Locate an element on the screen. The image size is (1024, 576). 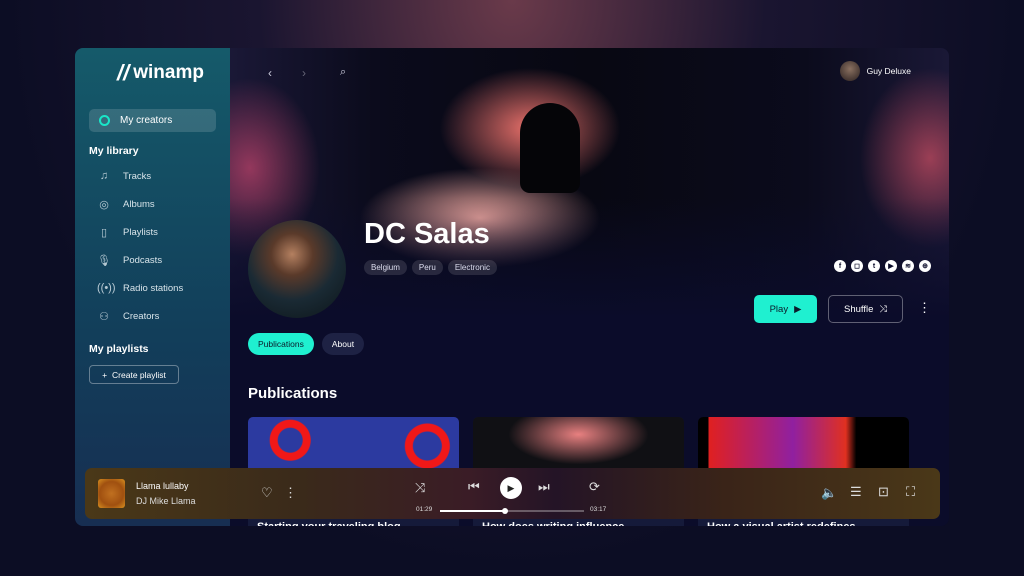
person-icon: ⚇ is located at coordinates (104, 317).